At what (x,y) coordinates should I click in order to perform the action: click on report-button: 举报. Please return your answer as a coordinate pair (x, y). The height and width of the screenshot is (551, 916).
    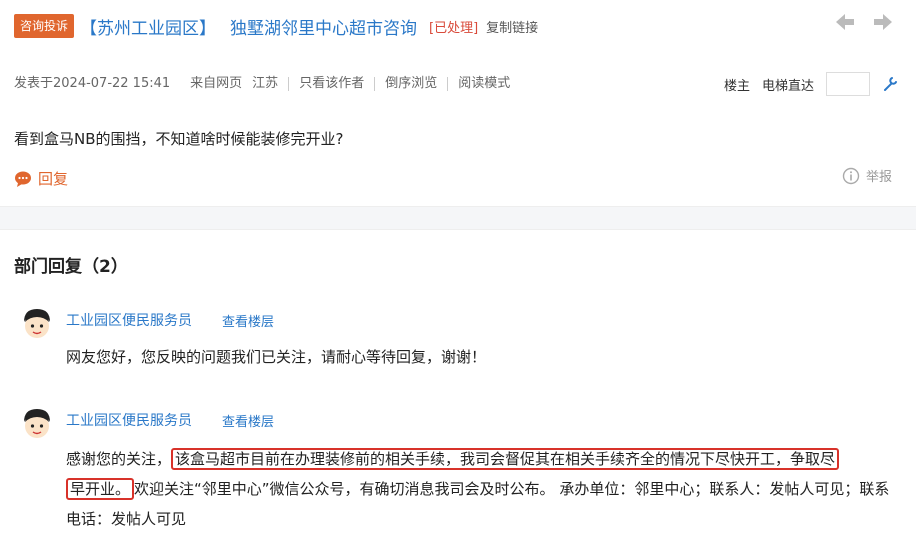
    Looking at the image, I should click on (867, 175).